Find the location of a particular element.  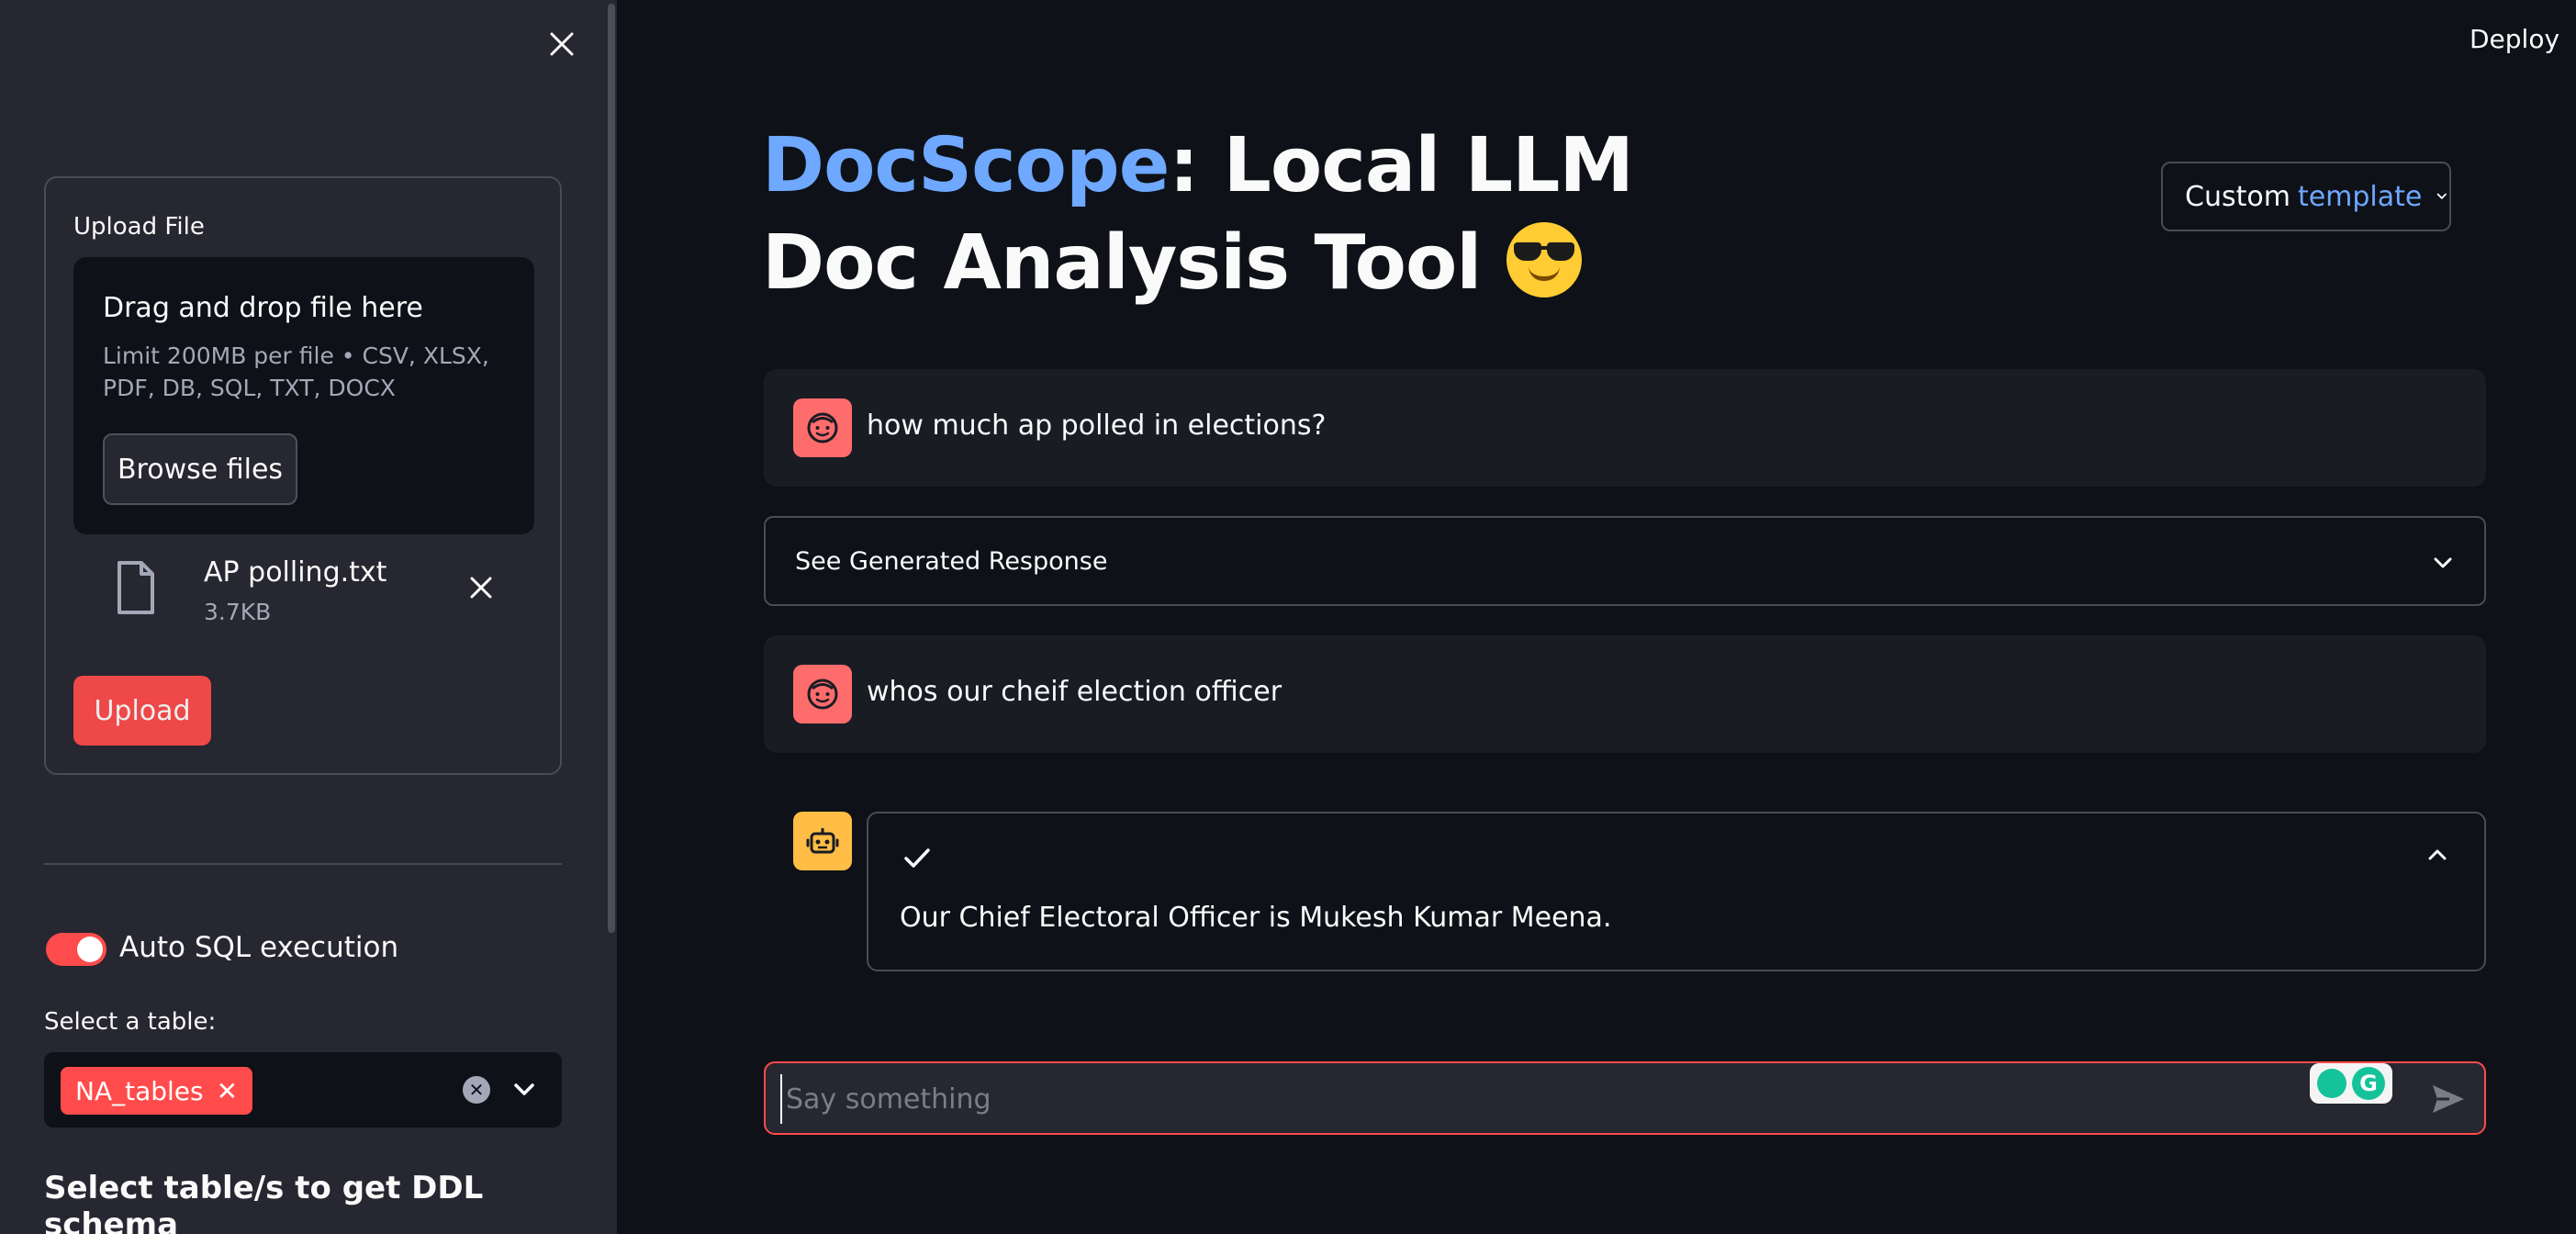

auto-sql-label: Auto SQL execution is located at coordinates (259, 947).